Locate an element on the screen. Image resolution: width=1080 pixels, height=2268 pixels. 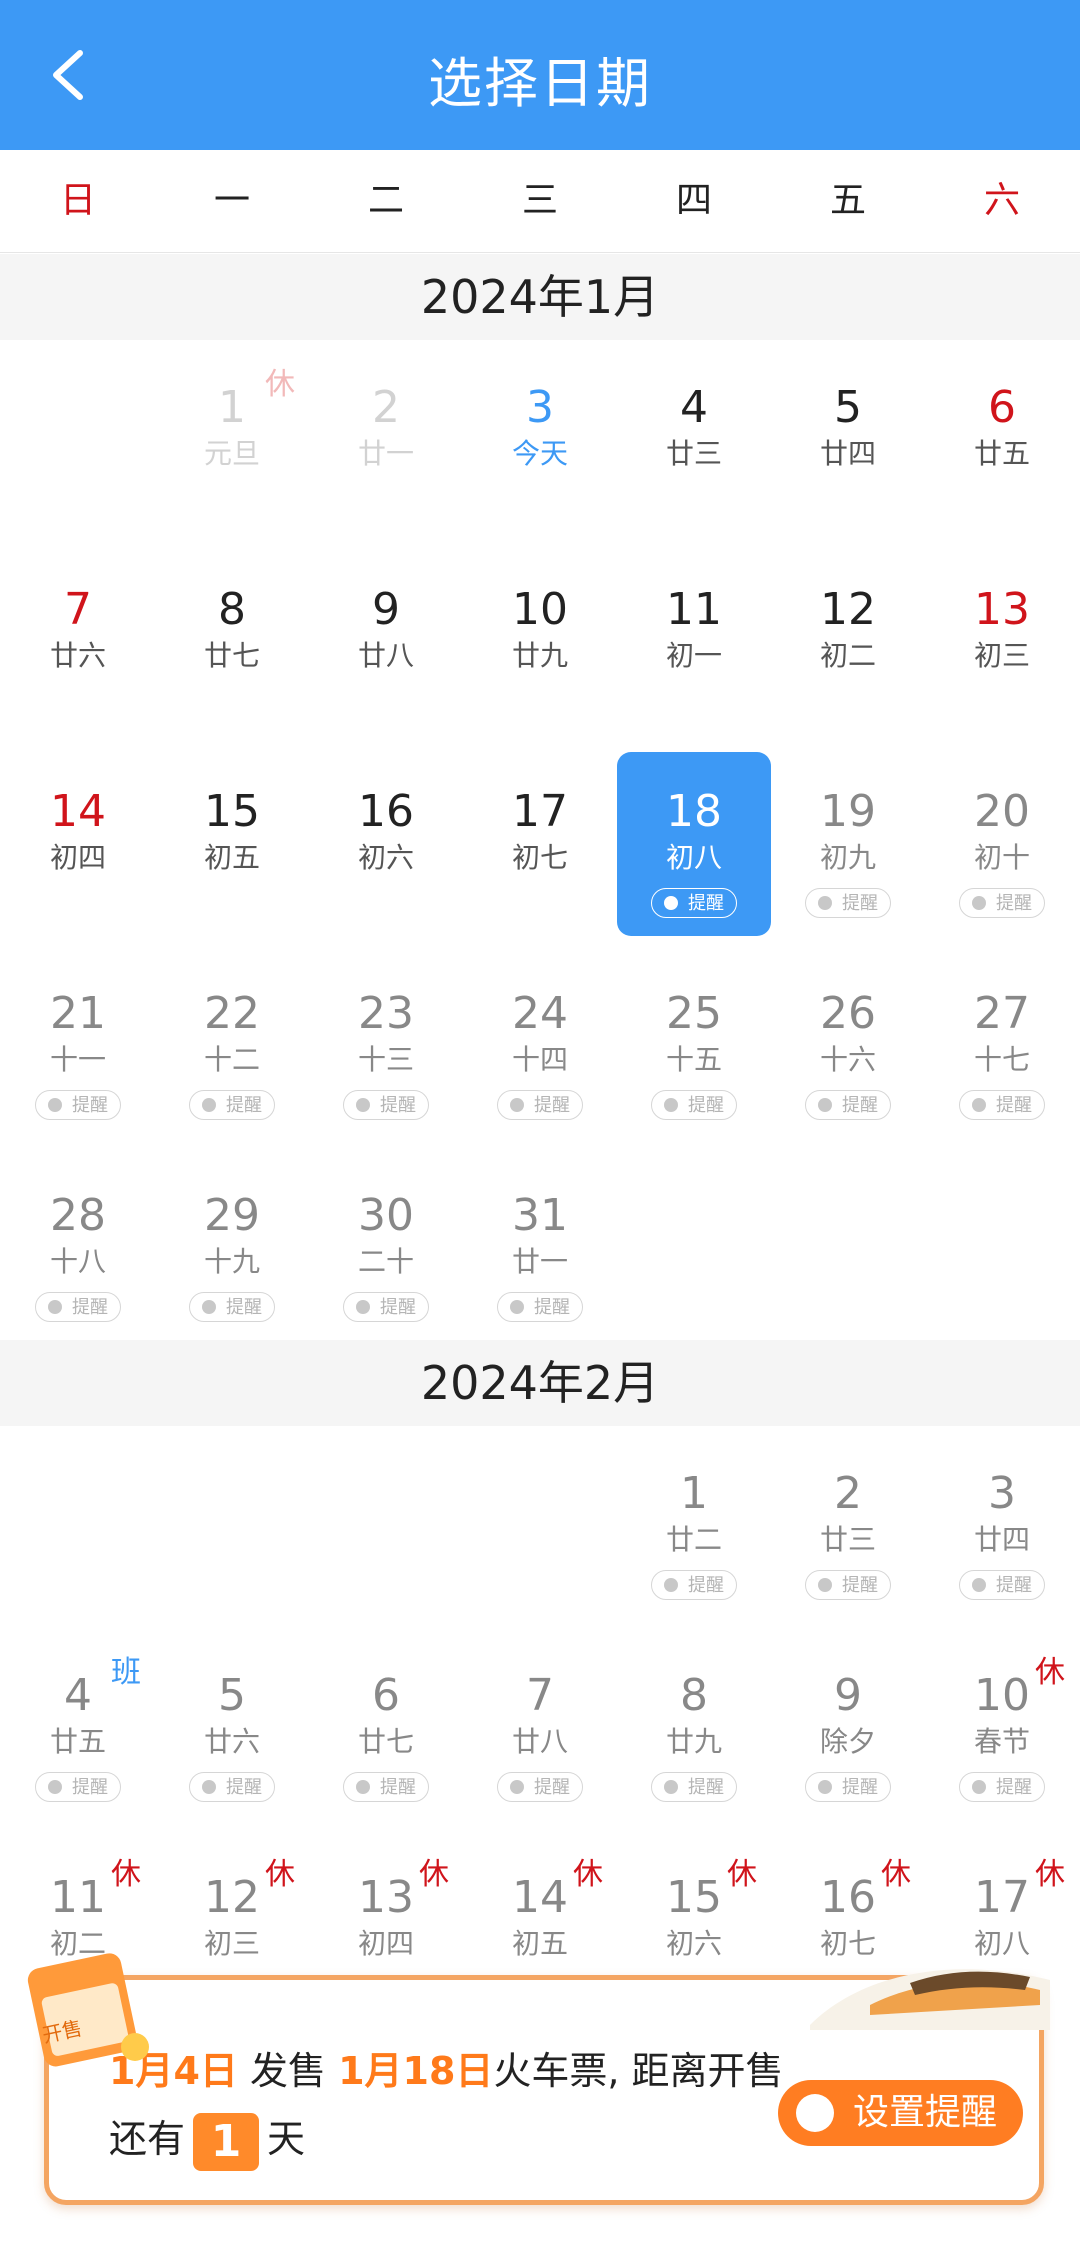
calendar-day: 21 十一 提醒 is located at coordinates (78, 1046).